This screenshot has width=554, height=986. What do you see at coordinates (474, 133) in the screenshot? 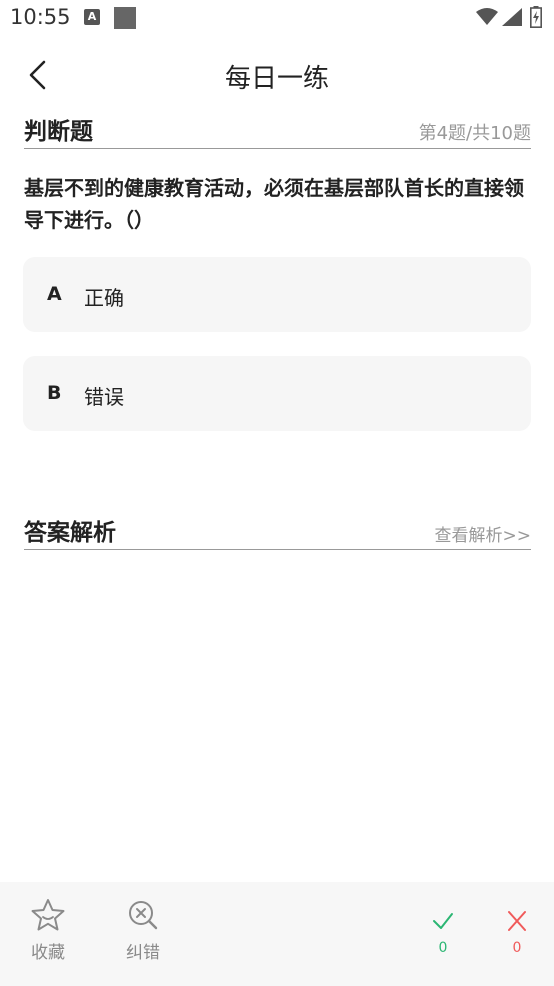
I see `question-progress: 第4题/共10题` at bounding box center [474, 133].